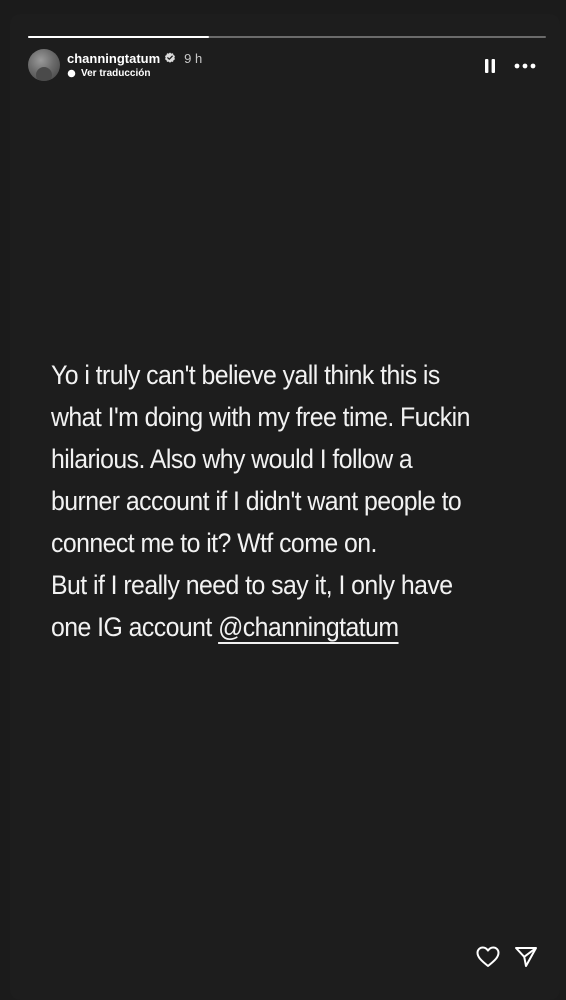 The height and width of the screenshot is (1000, 566). I want to click on translate-icon, so click(71, 73).